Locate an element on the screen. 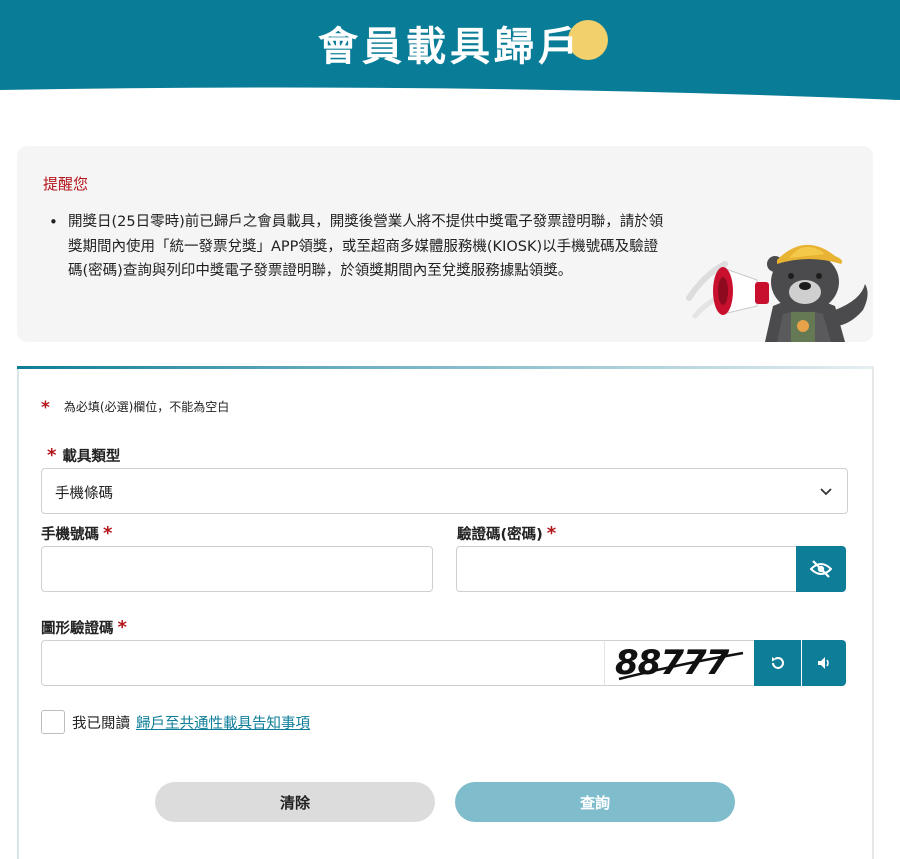 Image resolution: width=900 pixels, height=859 pixels. speaker-icon is located at coordinates (823, 663).